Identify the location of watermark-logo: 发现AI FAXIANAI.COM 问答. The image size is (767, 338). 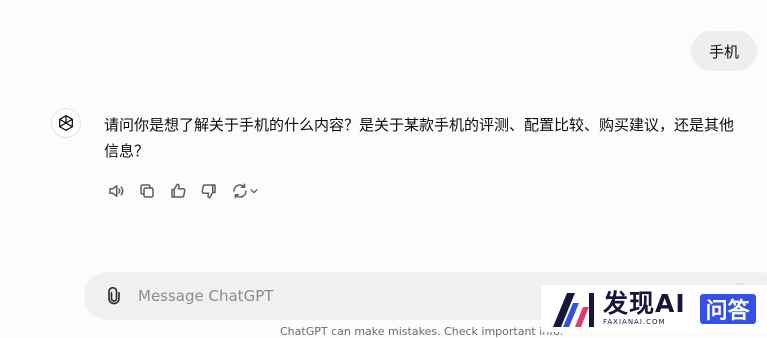
(654, 308).